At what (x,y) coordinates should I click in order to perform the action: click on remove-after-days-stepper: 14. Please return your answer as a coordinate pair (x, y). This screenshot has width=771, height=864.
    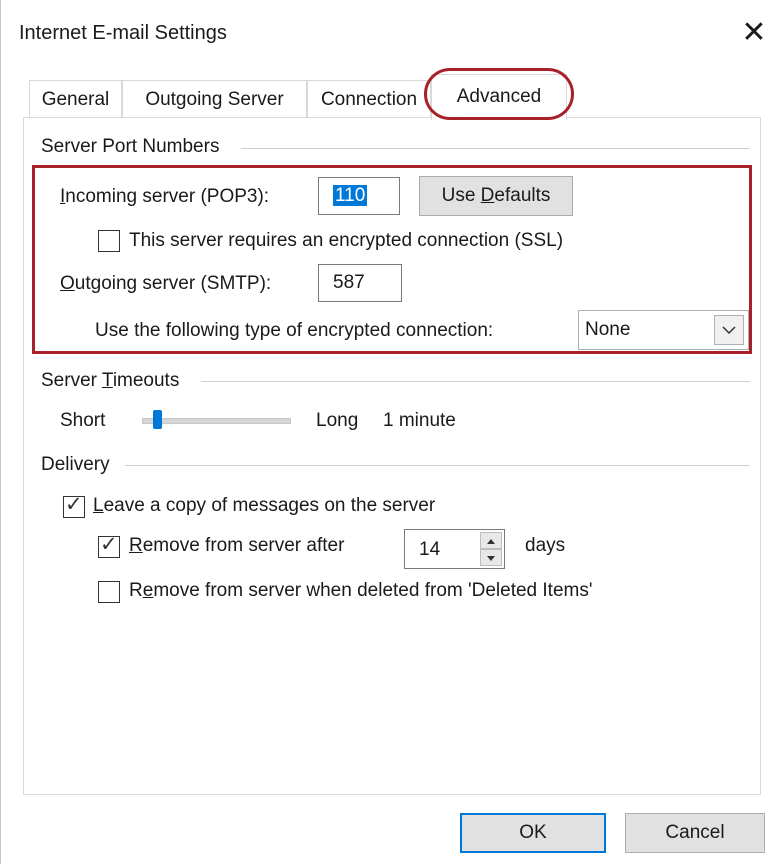
    Looking at the image, I should click on (454, 549).